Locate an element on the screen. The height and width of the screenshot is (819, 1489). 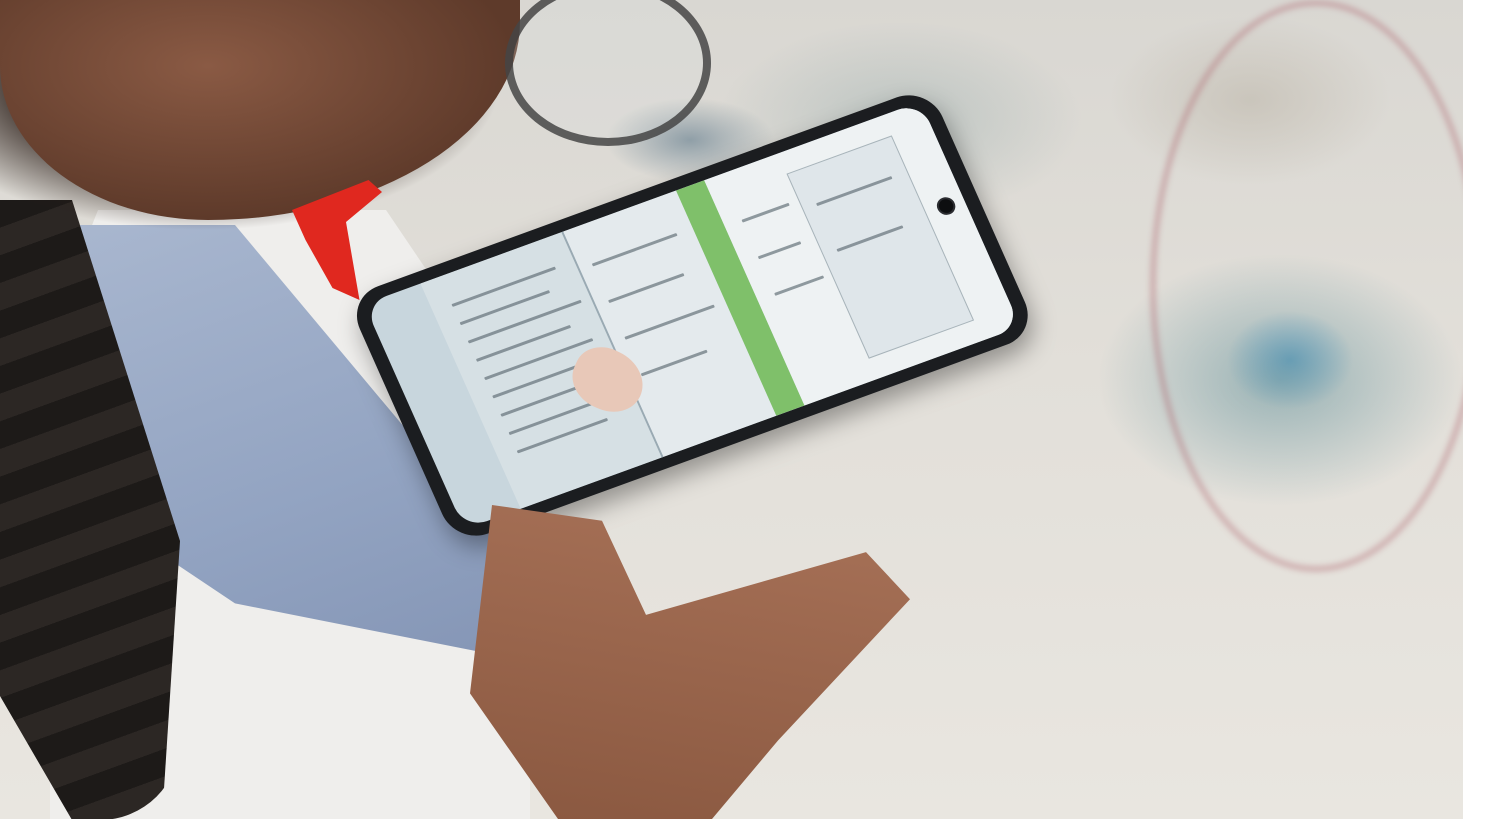
image-edge-margin is located at coordinates (1476, 409).